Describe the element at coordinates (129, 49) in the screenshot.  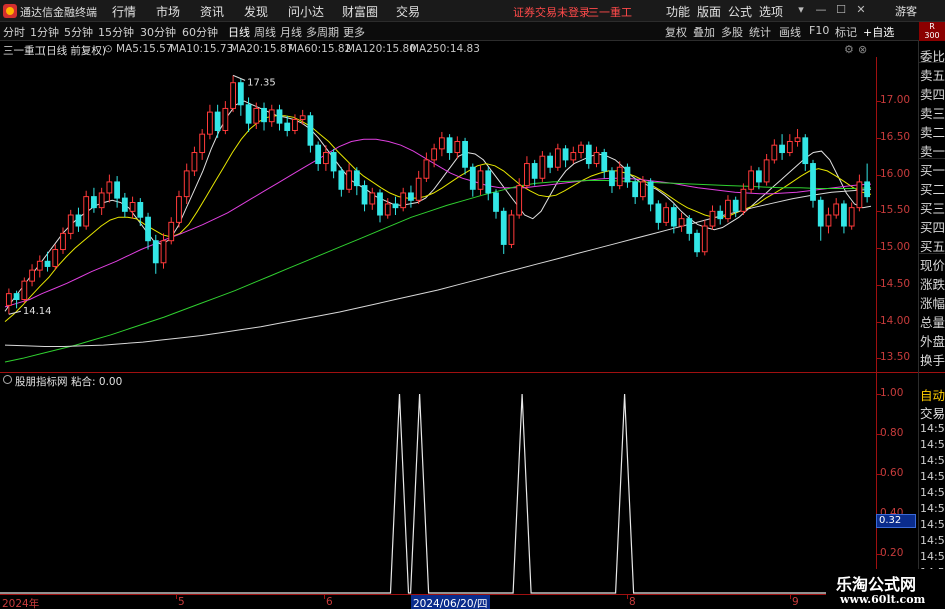
I see `legend-ma5-label: MA5:` at that location.